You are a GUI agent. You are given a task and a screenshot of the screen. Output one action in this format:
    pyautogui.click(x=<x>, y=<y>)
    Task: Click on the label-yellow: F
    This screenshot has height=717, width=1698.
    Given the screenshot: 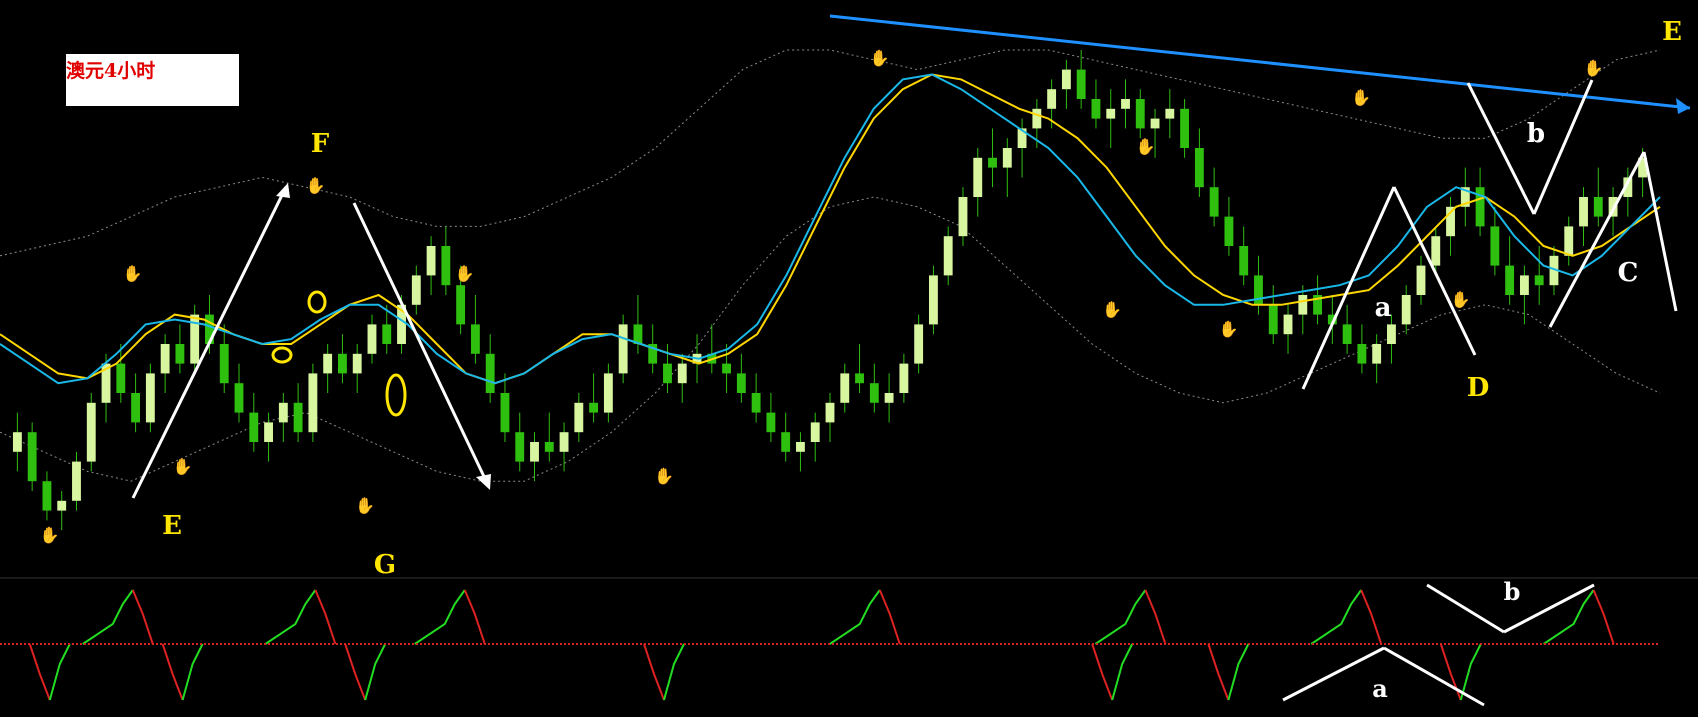 What is the action you would take?
    pyautogui.click(x=320, y=144)
    